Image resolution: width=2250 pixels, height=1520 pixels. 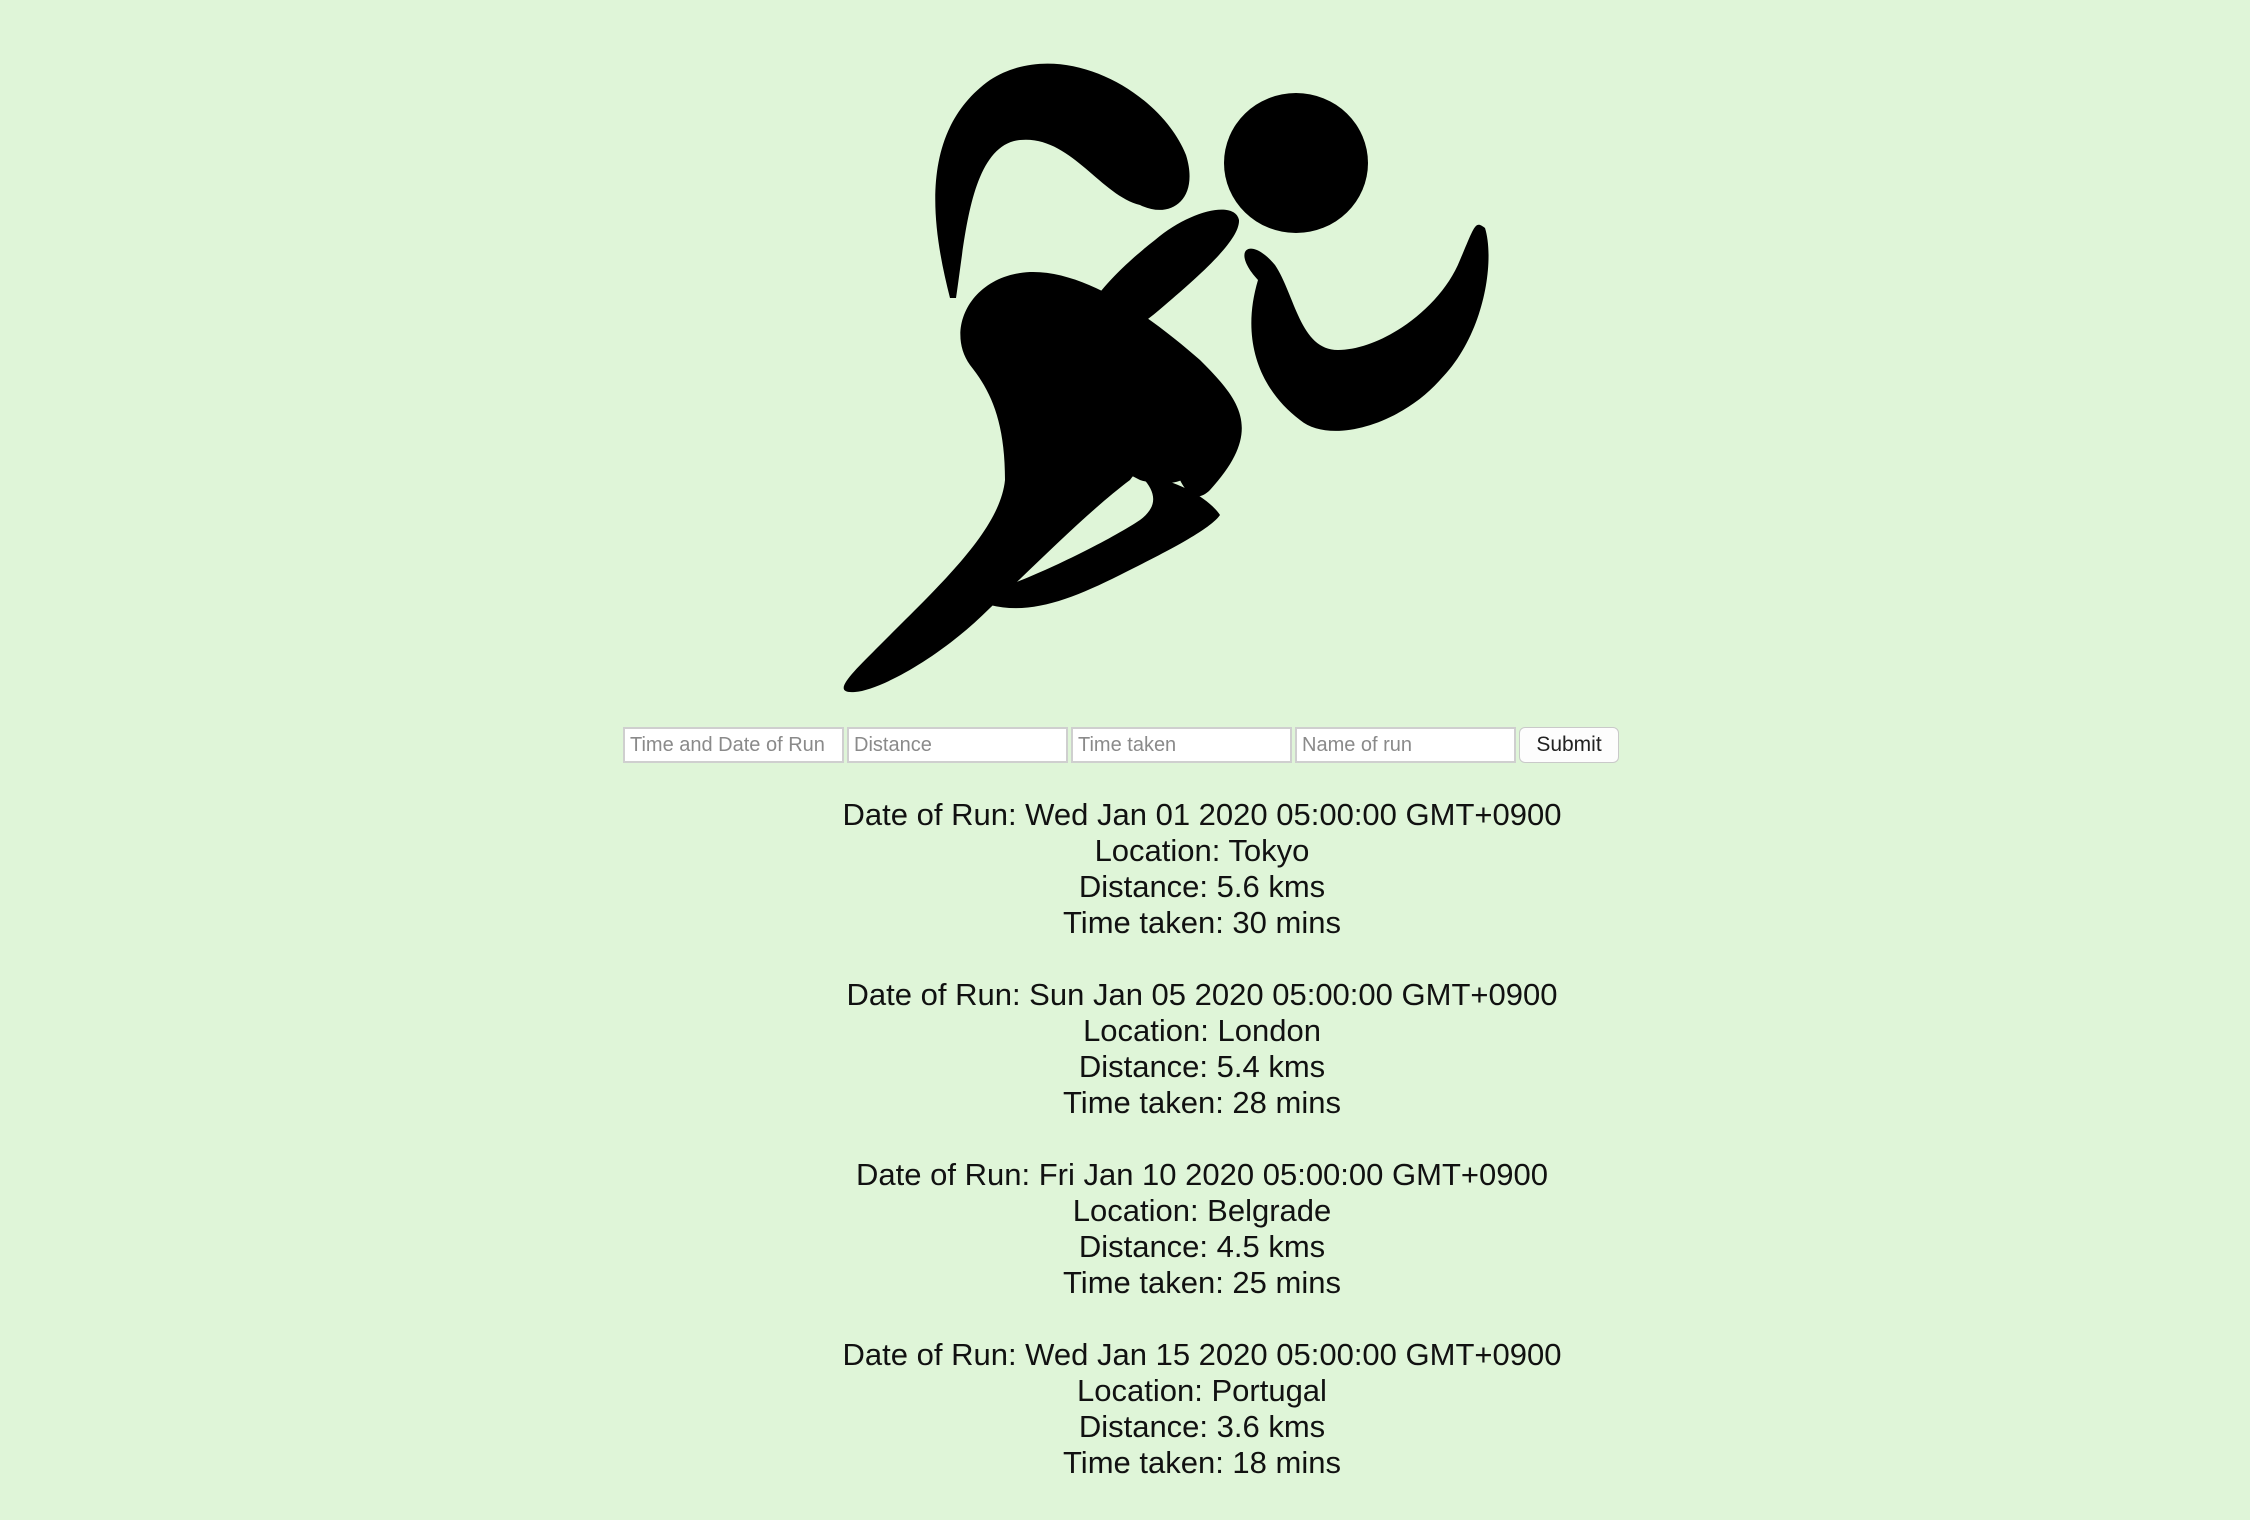 I want to click on run-location: Location: Portugal, so click(x=1202, y=1390).